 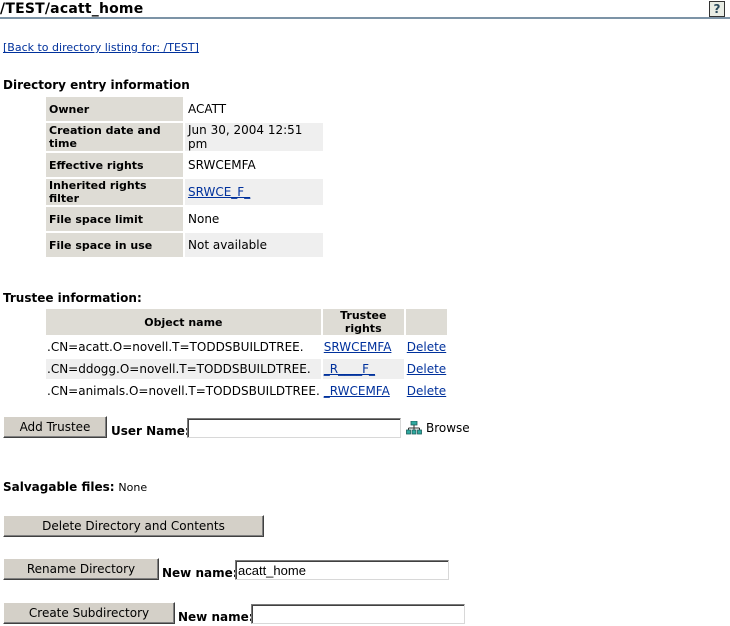 I want to click on add-trustee-button: Add Trustee, so click(x=55, y=427).